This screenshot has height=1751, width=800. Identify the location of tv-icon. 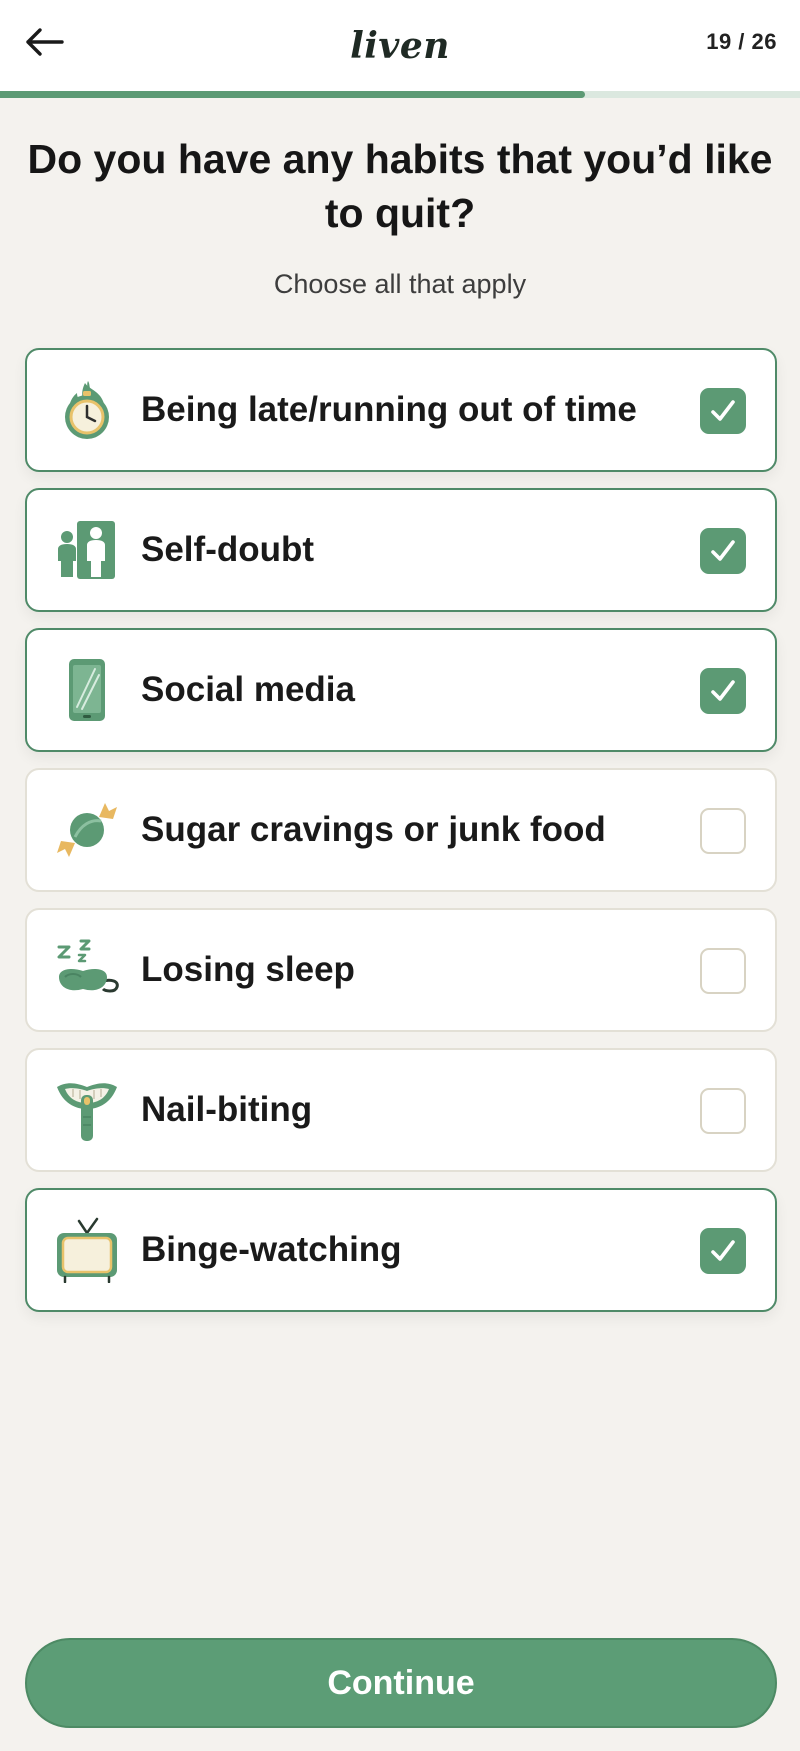
(87, 1250).